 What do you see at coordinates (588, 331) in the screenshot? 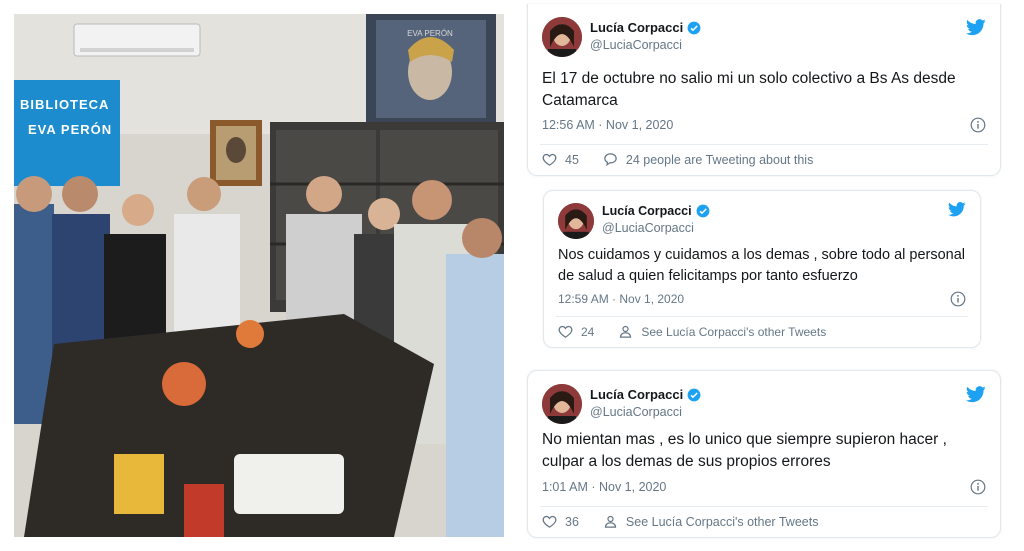
I see `like-count: 24` at bounding box center [588, 331].